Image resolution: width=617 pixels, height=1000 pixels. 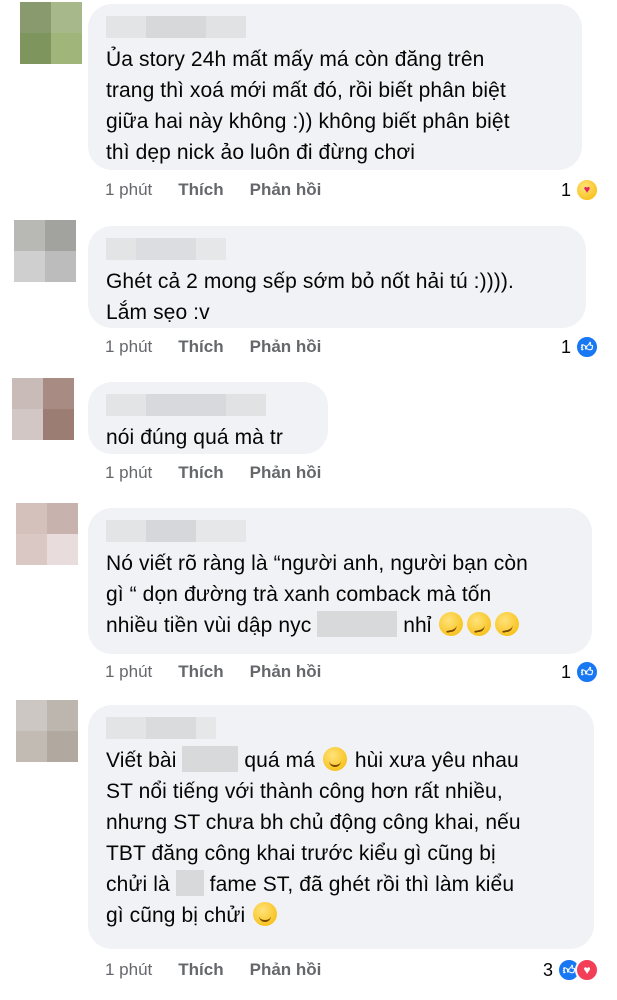 What do you see at coordinates (571, 970) in the screenshot?
I see `reaction-summary: 3 👍︎ ♥` at bounding box center [571, 970].